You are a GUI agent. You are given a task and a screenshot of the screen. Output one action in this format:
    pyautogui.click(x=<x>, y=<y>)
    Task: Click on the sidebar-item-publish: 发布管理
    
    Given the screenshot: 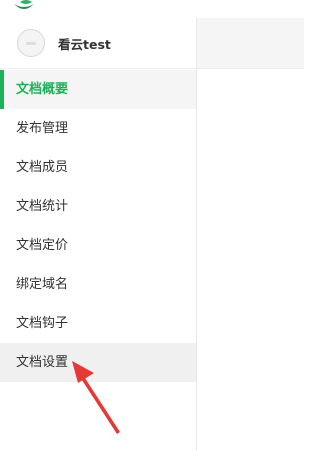 What is the action you would take?
    pyautogui.click(x=98, y=128)
    